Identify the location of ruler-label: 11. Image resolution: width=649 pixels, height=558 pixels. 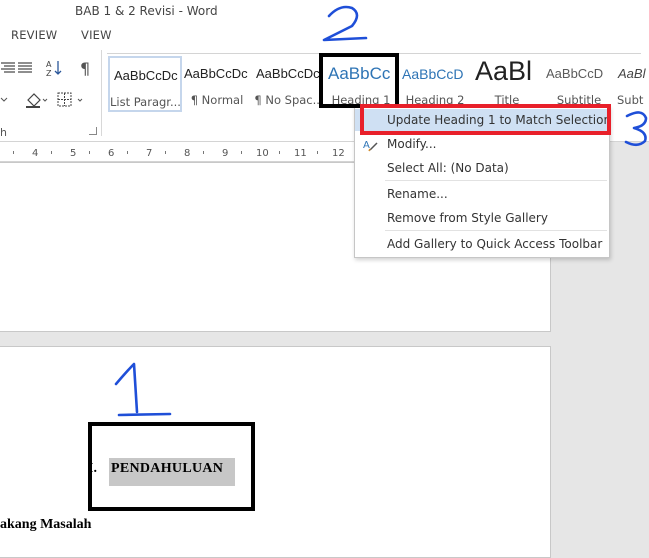
(300, 153).